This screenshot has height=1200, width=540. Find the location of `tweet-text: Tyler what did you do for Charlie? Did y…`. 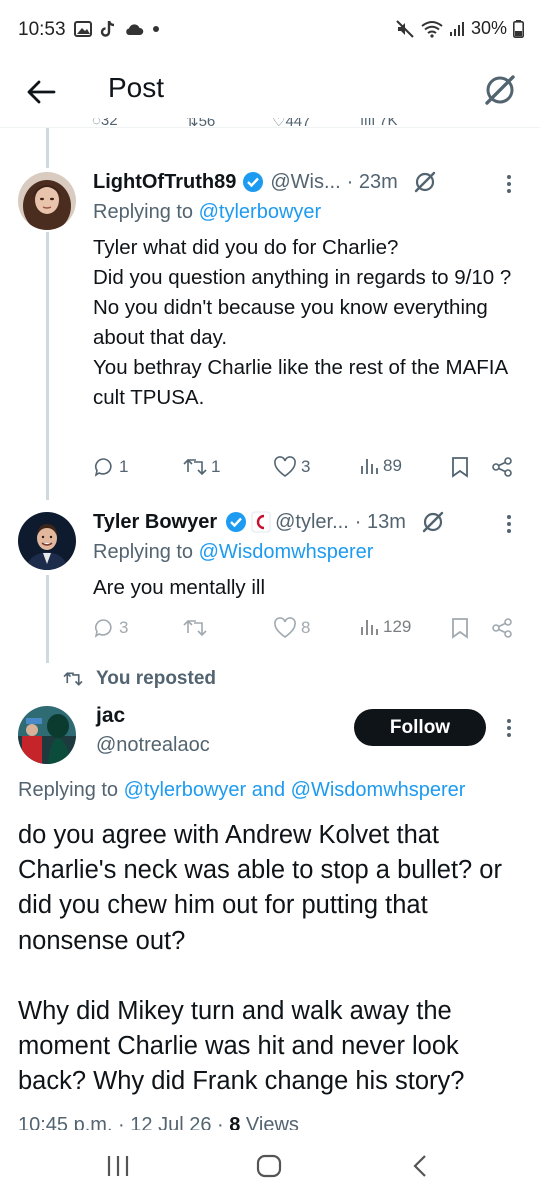

tweet-text: Tyler what did you do for Charlie? Did y… is located at coordinates (302, 322).